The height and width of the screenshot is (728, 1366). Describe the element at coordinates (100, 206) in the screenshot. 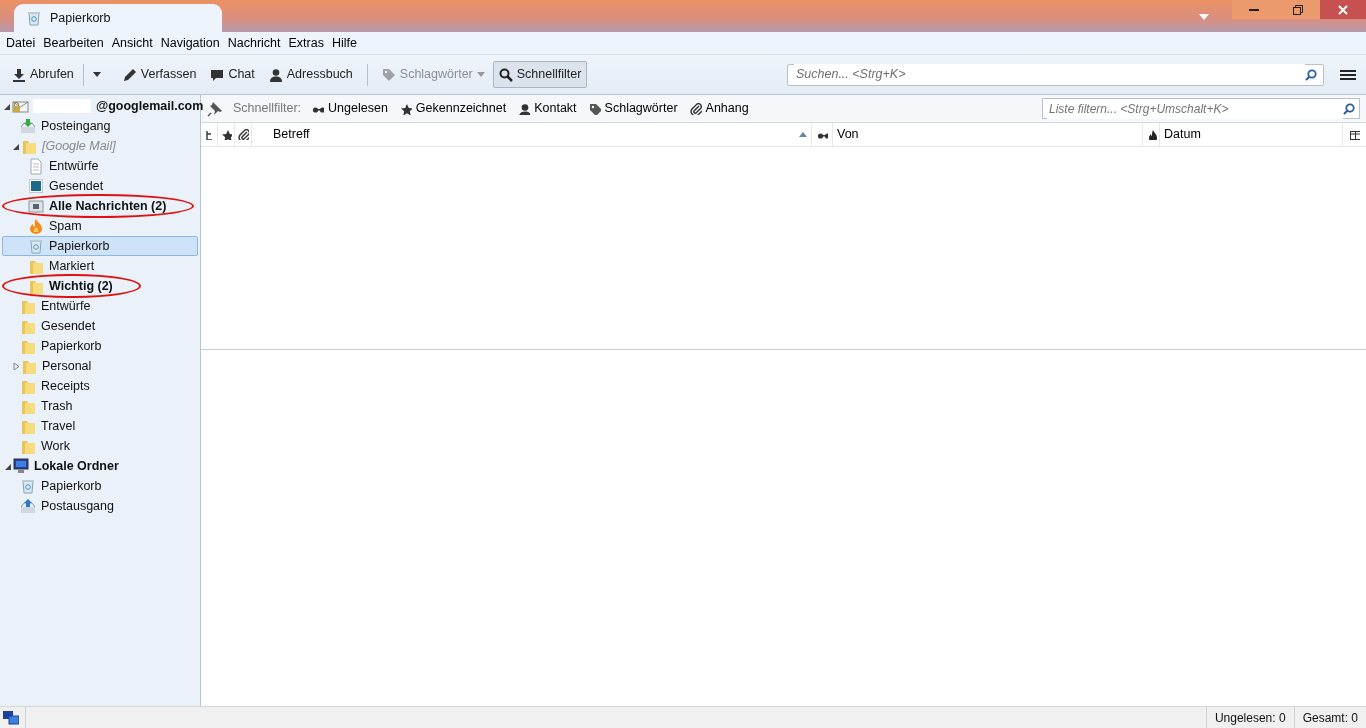

I see `folder-item: Alle Nachrichten (2)` at that location.